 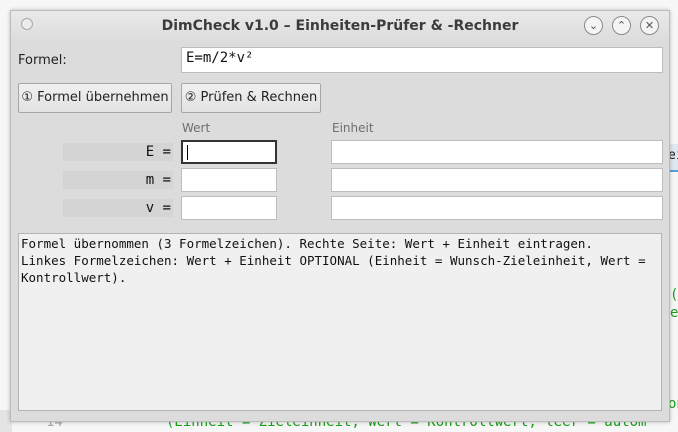 I want to click on chevron-down-icon: ⌄, so click(x=593, y=25).